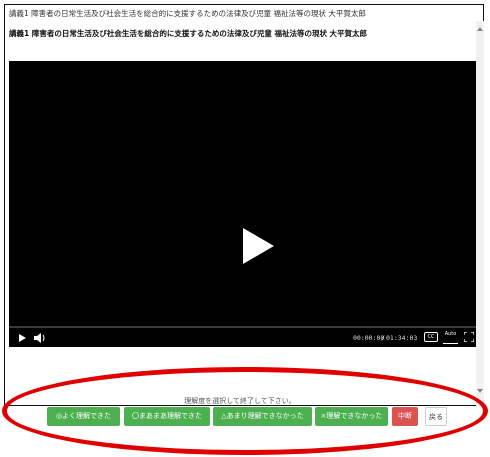  What do you see at coordinates (40, 338) in the screenshot?
I see `volume-icon` at bounding box center [40, 338].